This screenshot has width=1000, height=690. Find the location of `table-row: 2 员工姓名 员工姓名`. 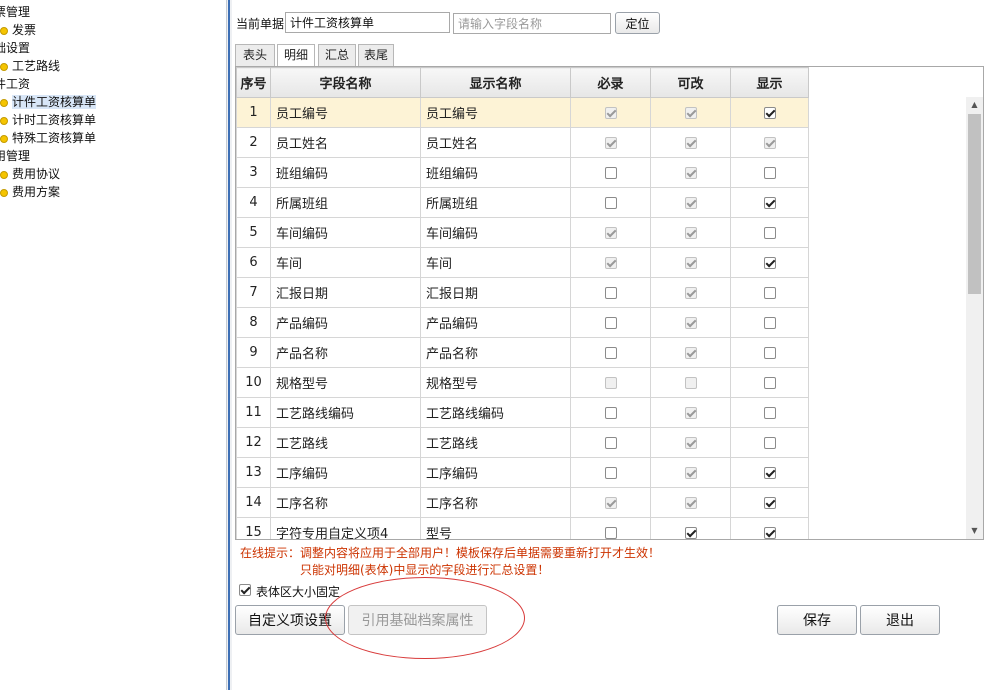

table-row: 2 员工姓名 员工姓名 is located at coordinates (522, 142).